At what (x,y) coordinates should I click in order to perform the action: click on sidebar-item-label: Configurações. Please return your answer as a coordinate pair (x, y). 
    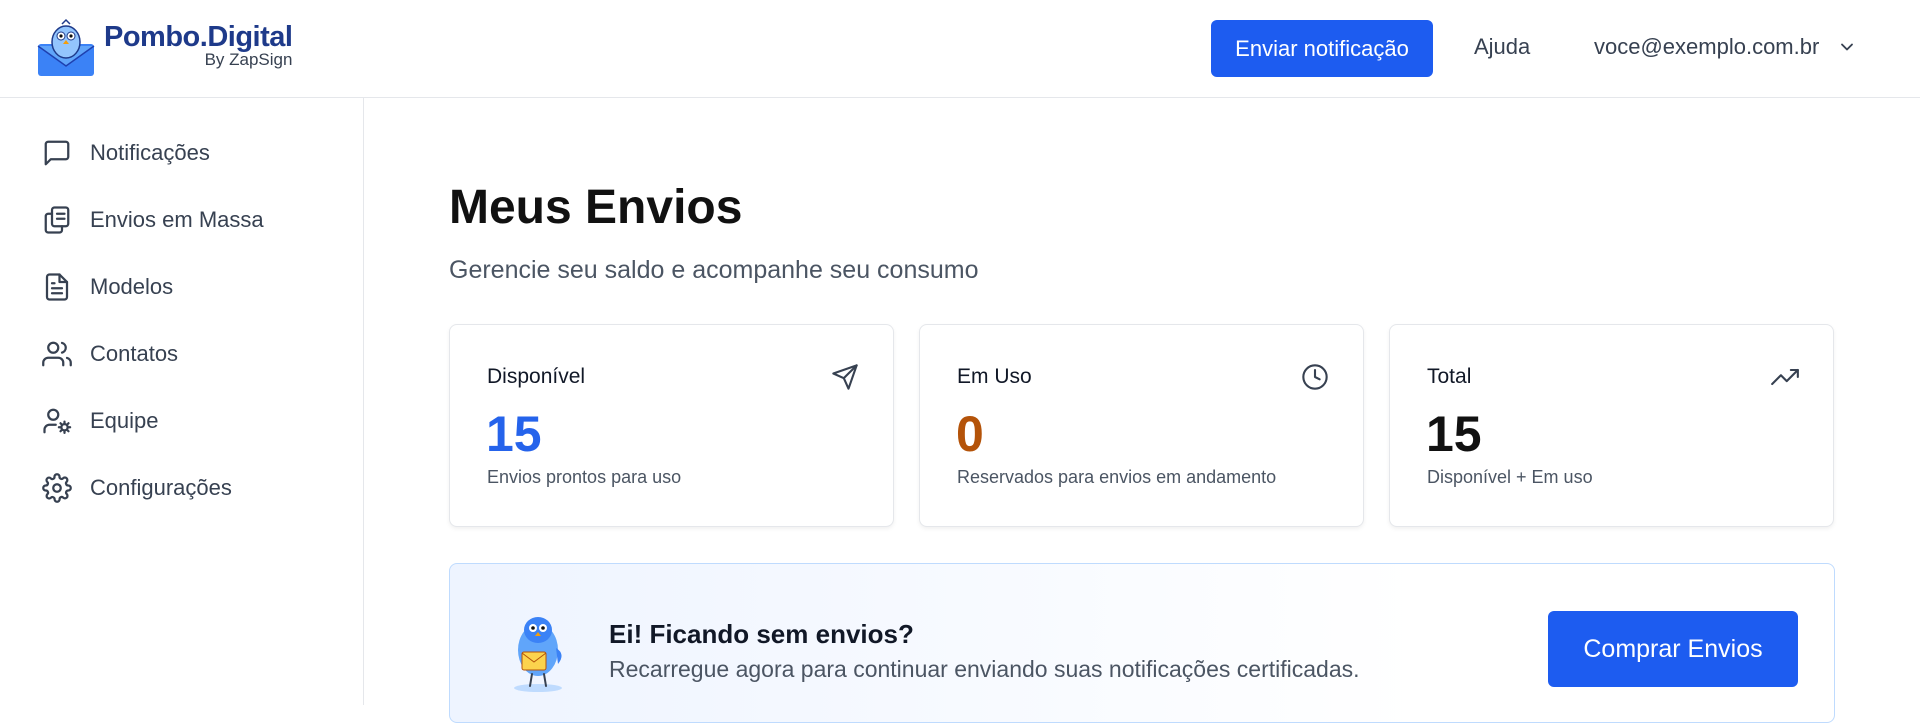
    Looking at the image, I should click on (161, 487).